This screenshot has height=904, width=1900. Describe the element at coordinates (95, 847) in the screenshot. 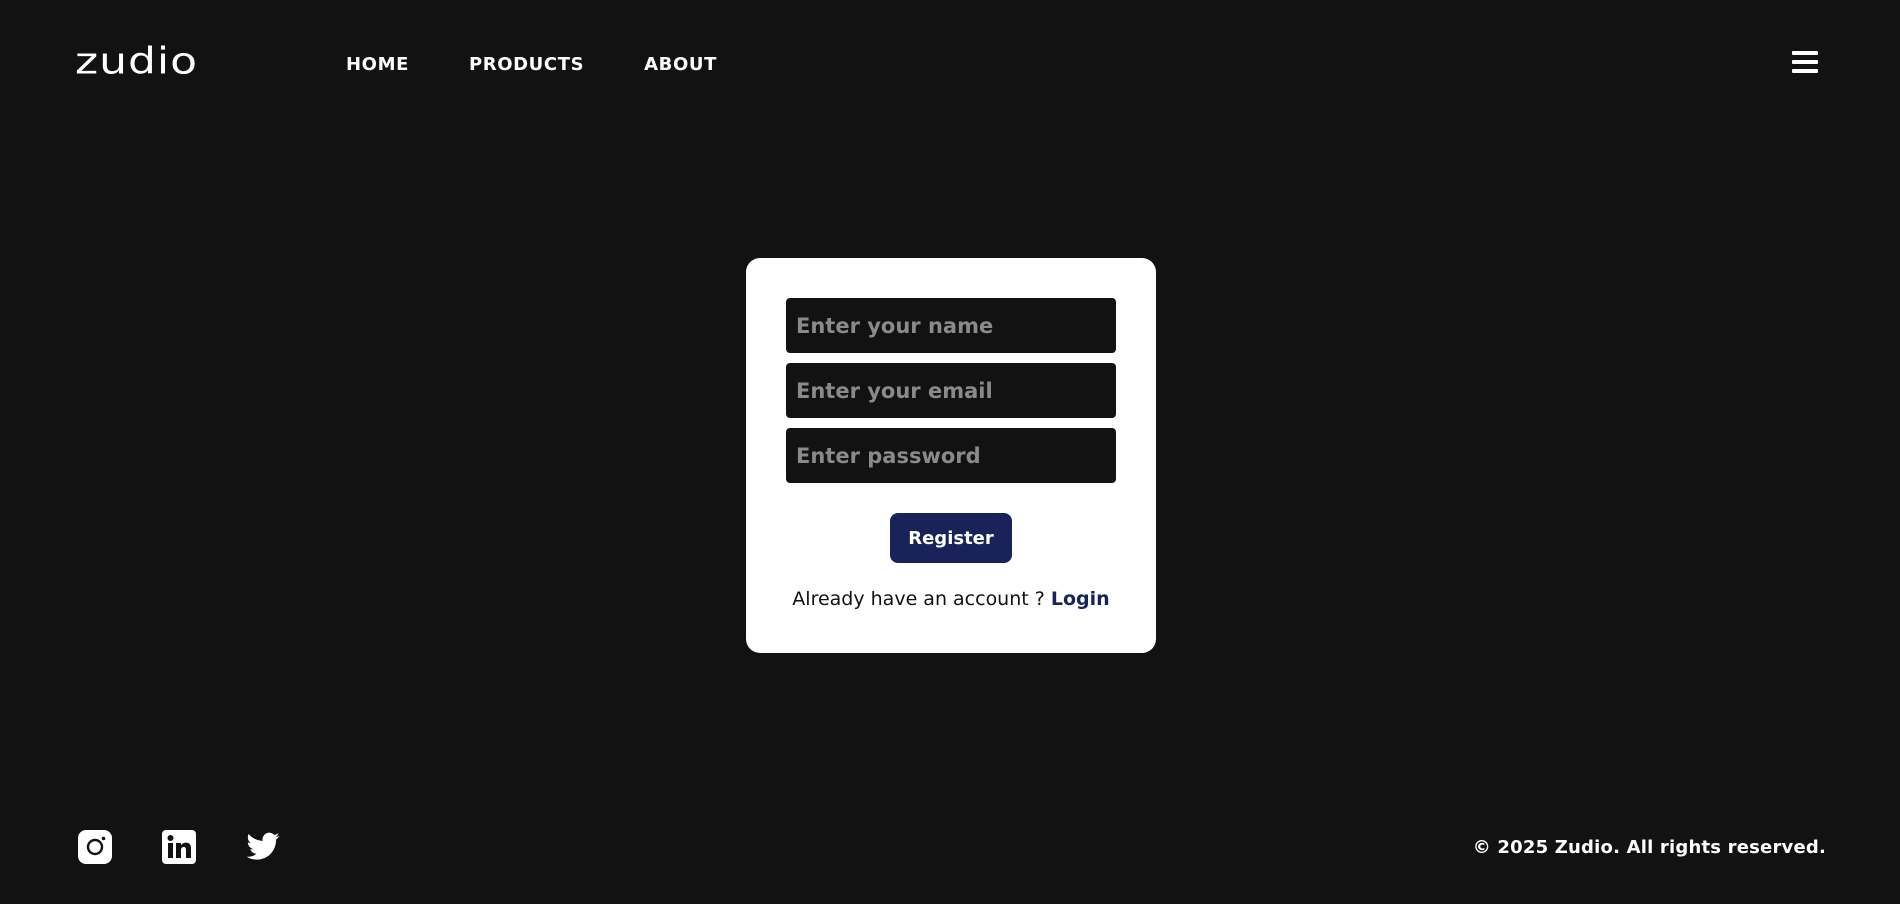

I see `instagram-icon` at that location.